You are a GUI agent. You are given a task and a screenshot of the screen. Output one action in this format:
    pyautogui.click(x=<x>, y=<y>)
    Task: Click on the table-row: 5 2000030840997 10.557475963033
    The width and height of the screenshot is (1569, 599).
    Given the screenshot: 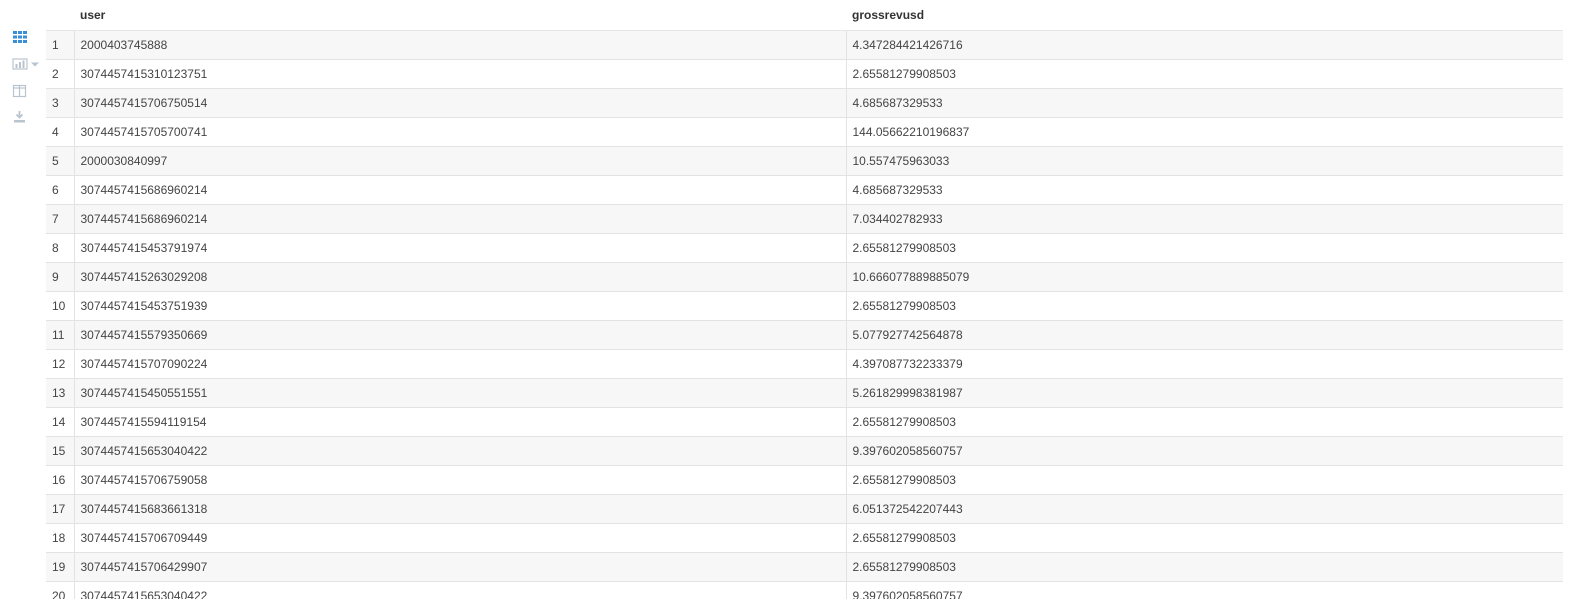 What is the action you would take?
    pyautogui.click(x=804, y=161)
    